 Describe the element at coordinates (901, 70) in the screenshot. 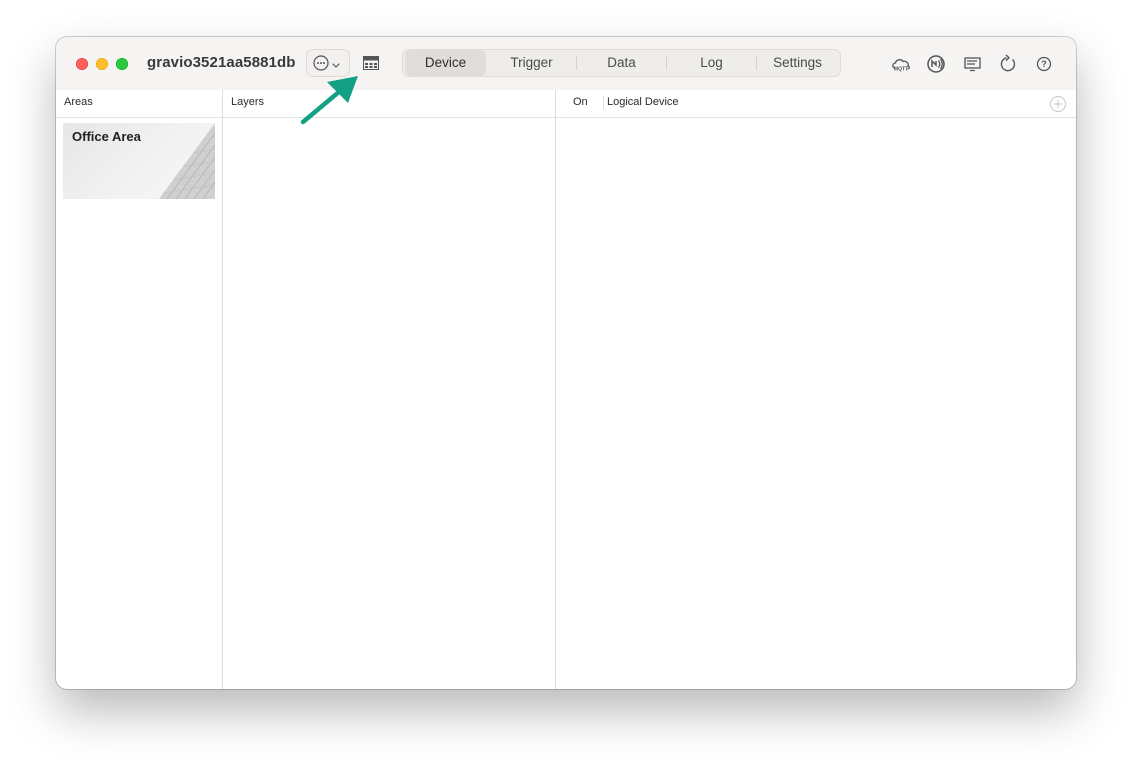

I see `svg-text: MQTT` at that location.